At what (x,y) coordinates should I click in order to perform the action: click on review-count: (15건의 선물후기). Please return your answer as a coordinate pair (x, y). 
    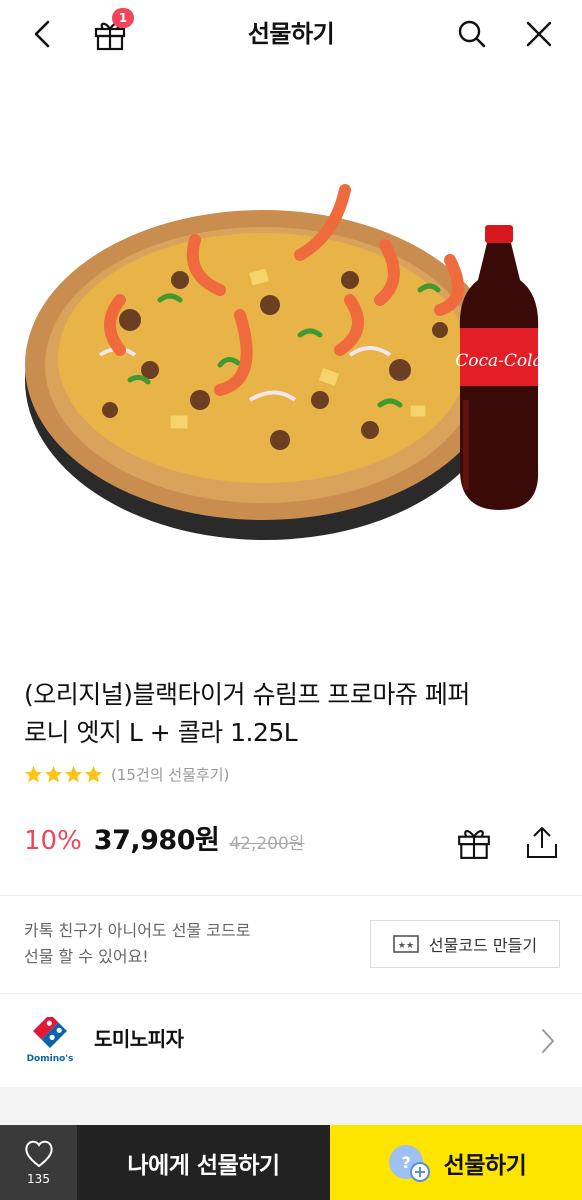
    Looking at the image, I should click on (170, 774).